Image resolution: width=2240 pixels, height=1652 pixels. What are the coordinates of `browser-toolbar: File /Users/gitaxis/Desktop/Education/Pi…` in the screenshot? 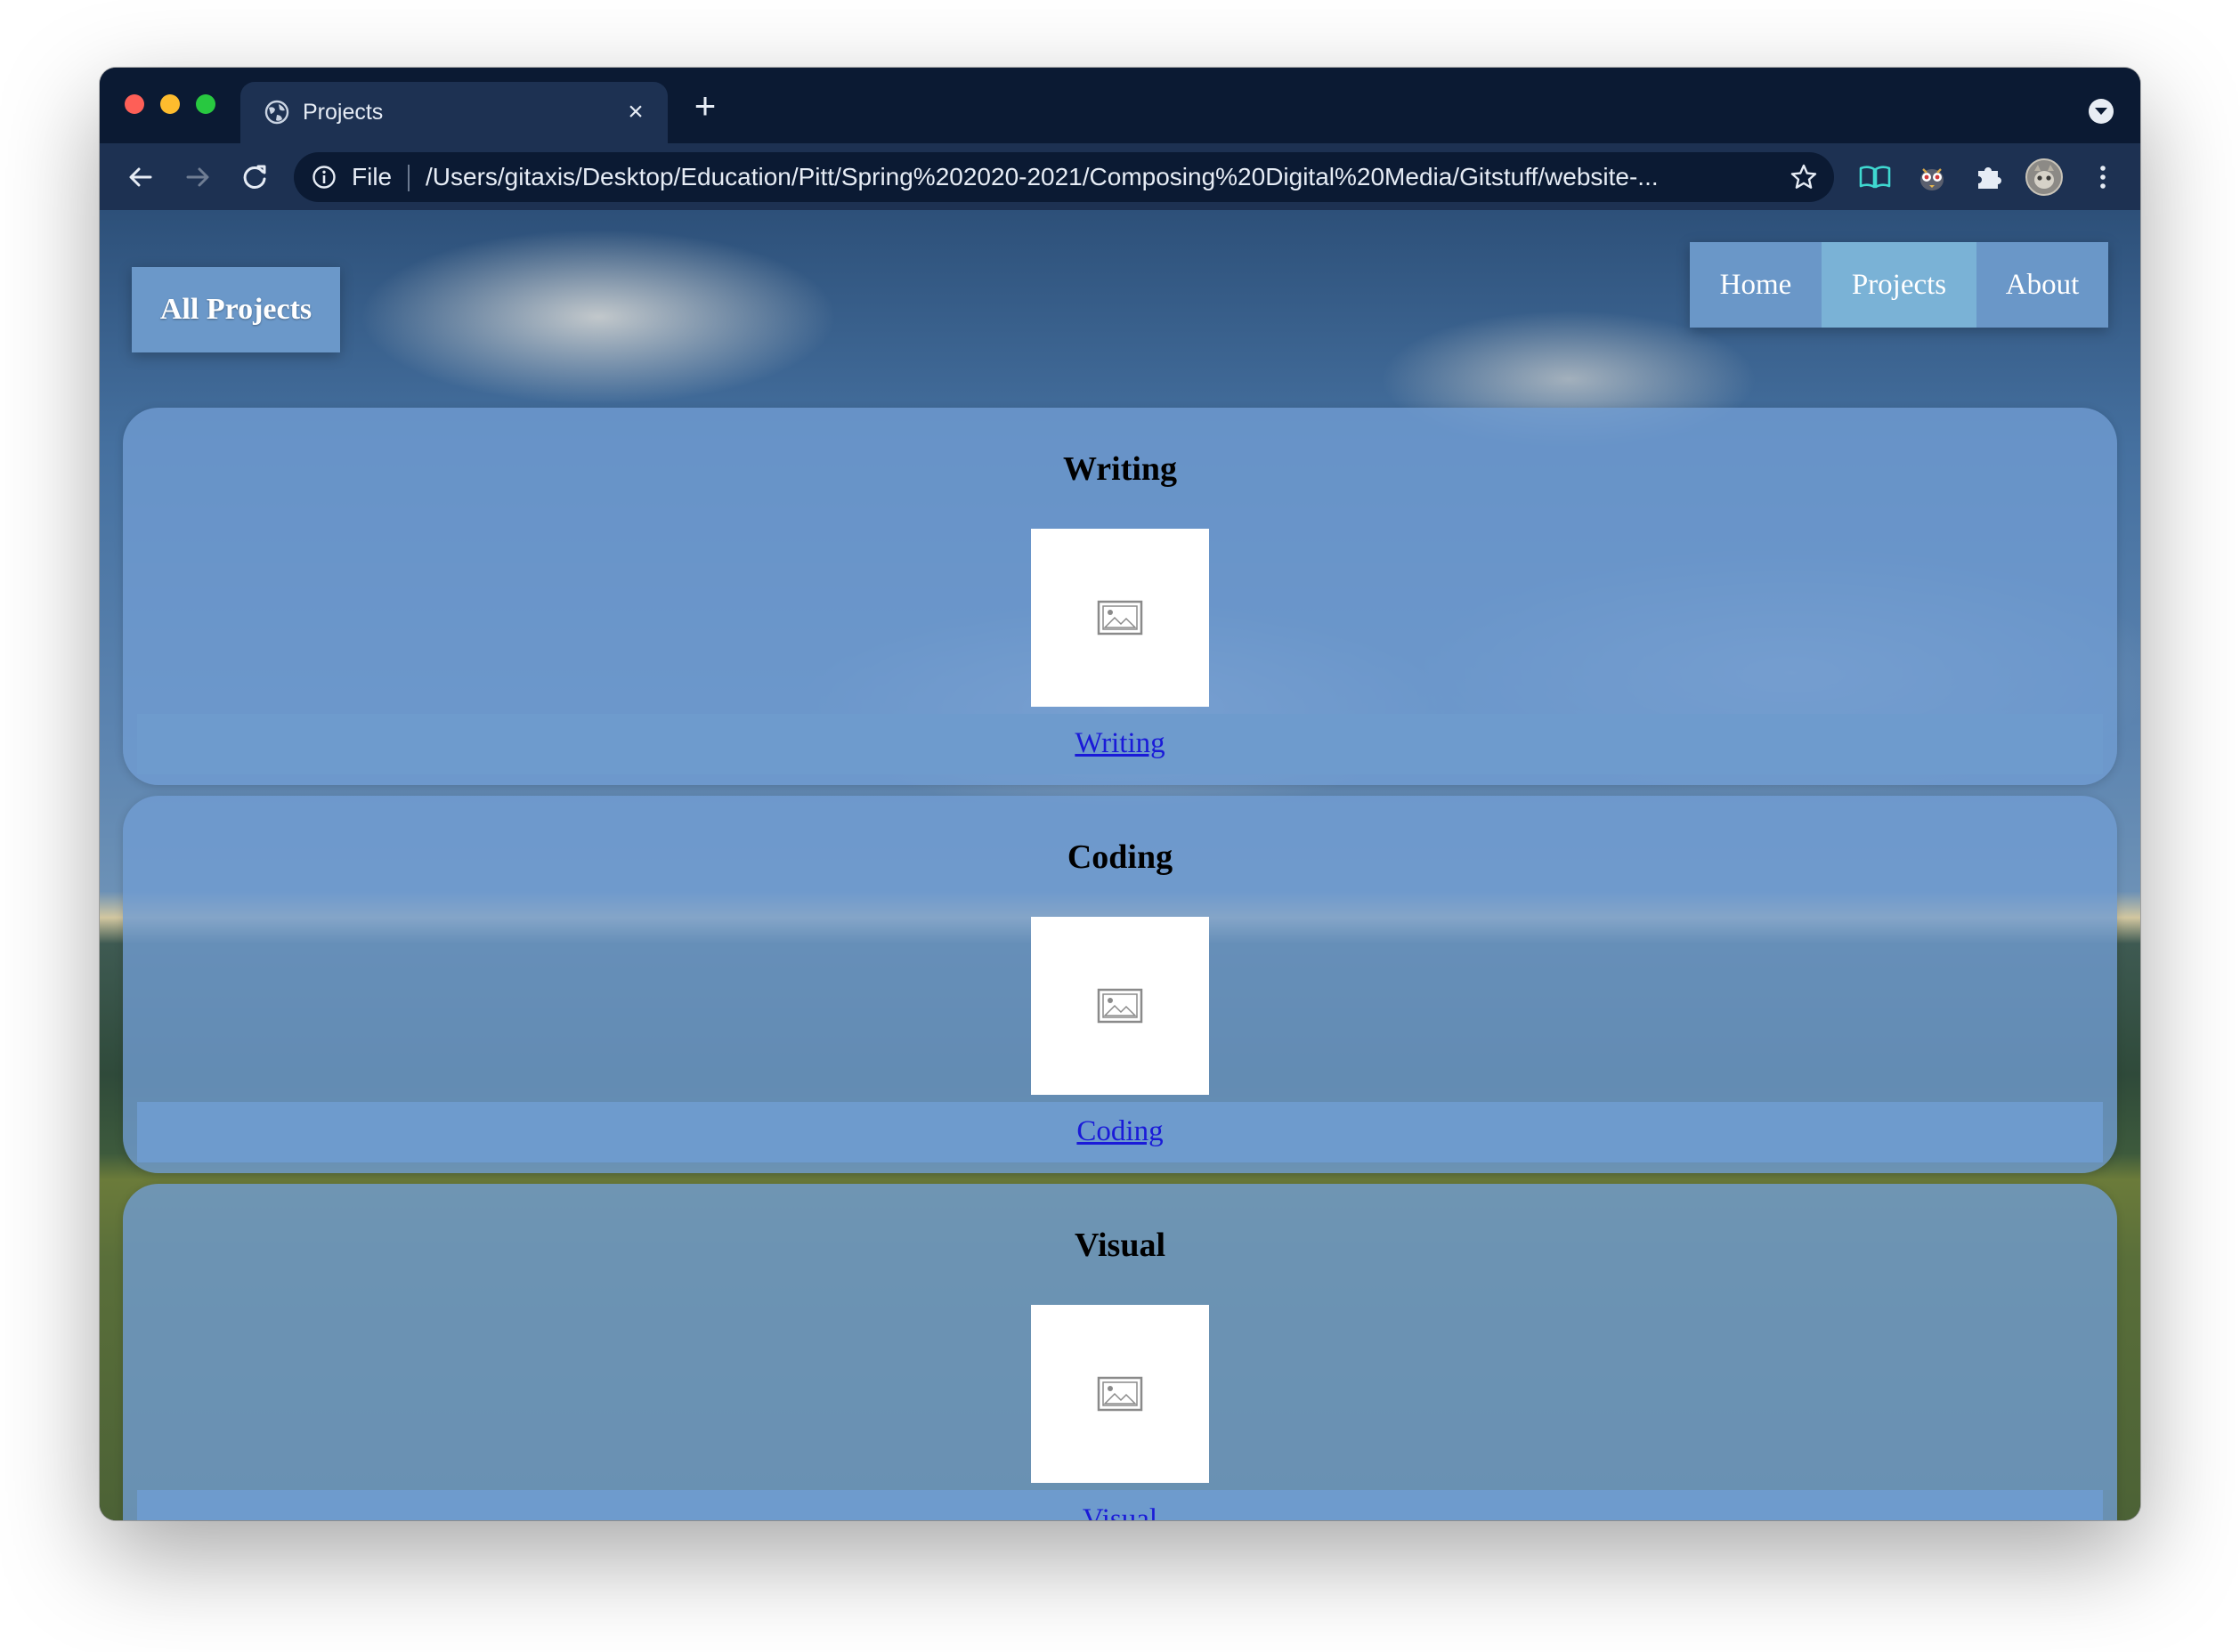 It's located at (1120, 176).